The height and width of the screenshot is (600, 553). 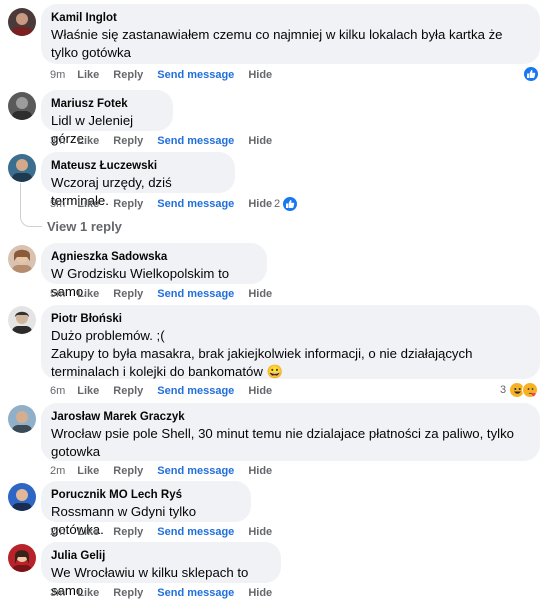 What do you see at coordinates (289, 417) in the screenshot?
I see `comment-author: Jarosław Marek Graczyk` at bounding box center [289, 417].